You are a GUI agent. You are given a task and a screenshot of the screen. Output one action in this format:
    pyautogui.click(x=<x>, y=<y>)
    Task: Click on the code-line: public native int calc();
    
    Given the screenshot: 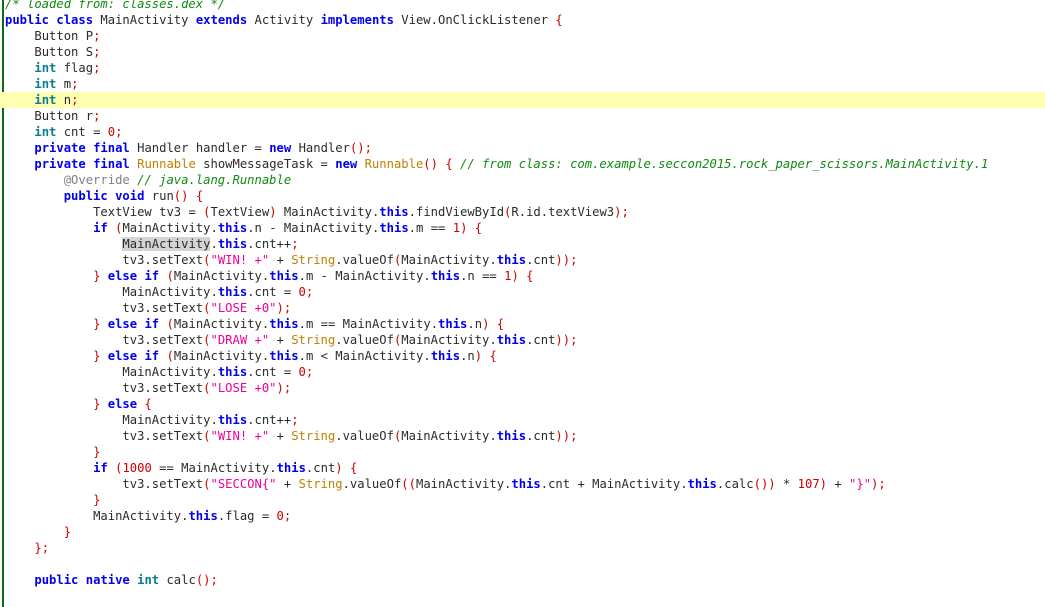 What is the action you would take?
    pyautogui.click(x=522, y=580)
    